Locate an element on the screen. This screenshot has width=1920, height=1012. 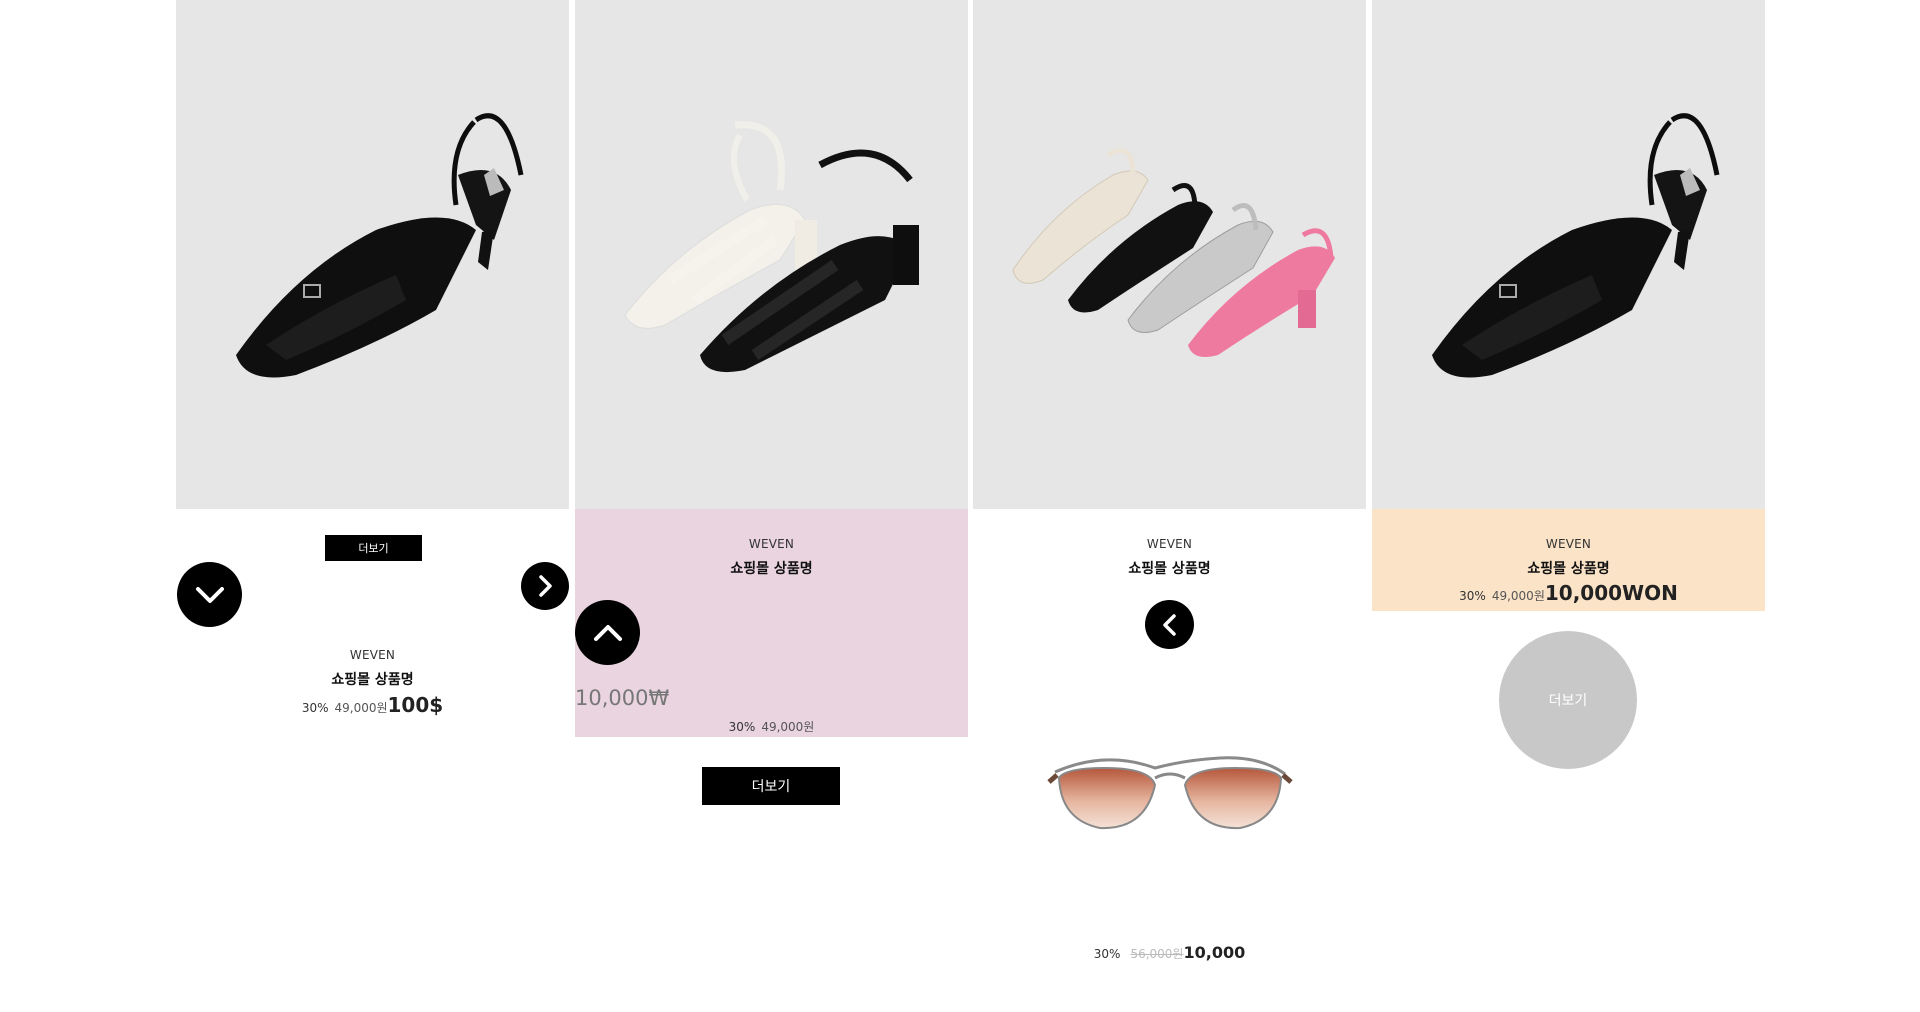
chevron-left-icon is located at coordinates (1169, 624).